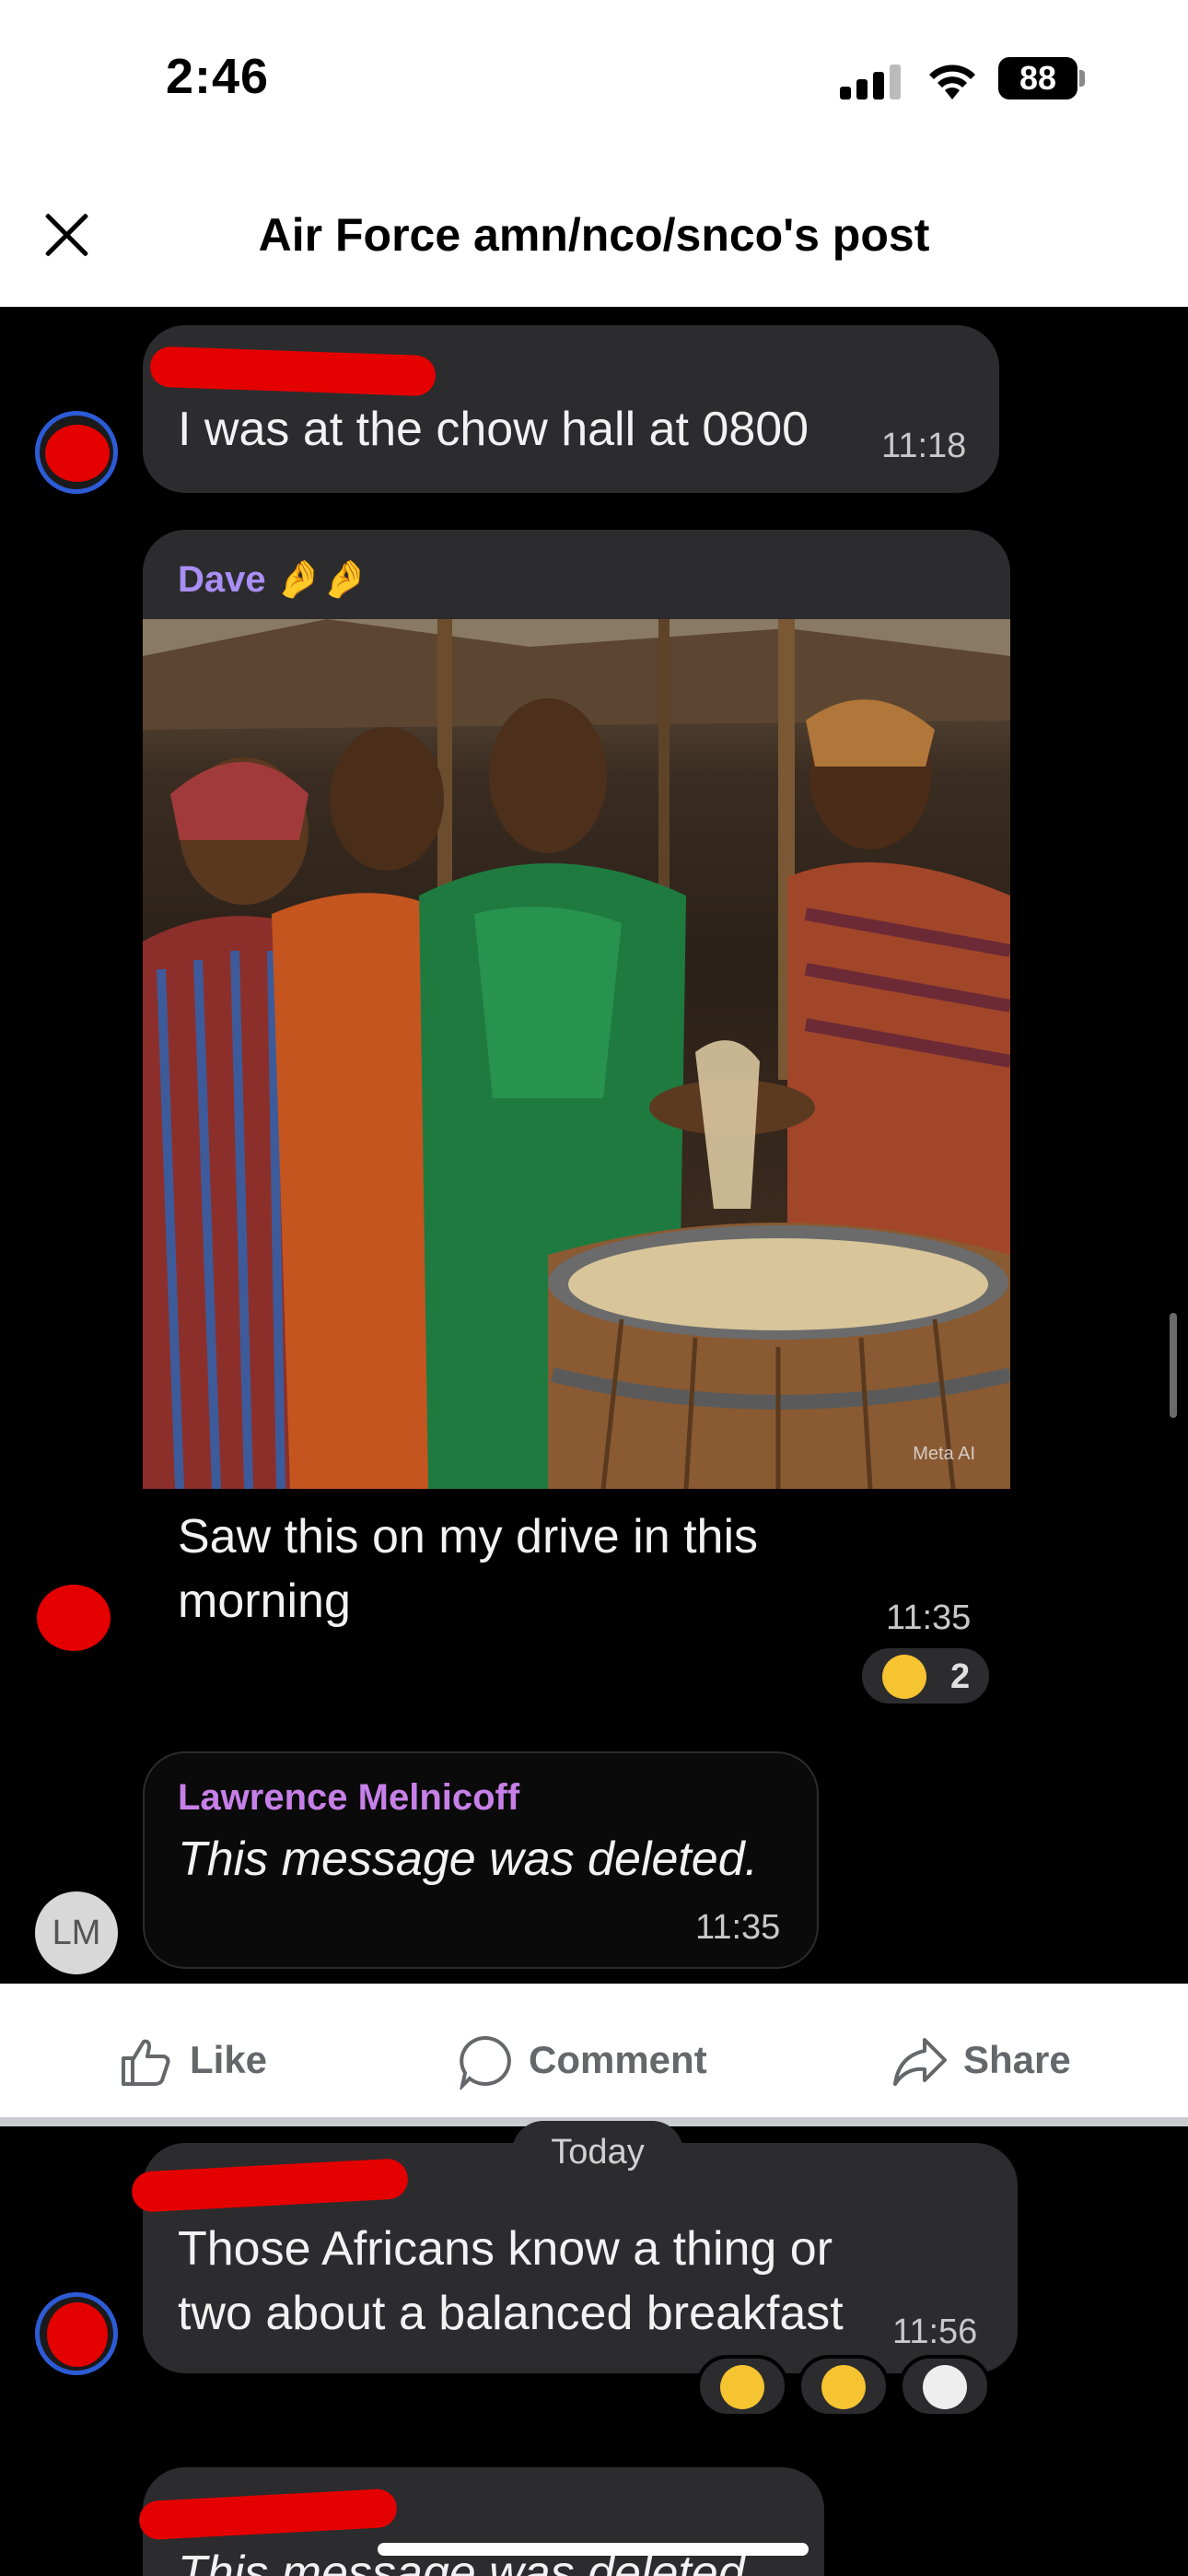 This screenshot has height=2576, width=1188. What do you see at coordinates (1173, 1365) in the screenshot?
I see `scrollbar` at bounding box center [1173, 1365].